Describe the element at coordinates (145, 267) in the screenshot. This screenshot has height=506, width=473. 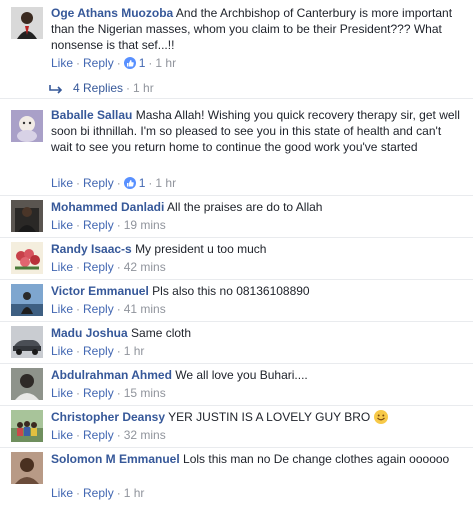
I see `timestamp: 42 mins` at that location.